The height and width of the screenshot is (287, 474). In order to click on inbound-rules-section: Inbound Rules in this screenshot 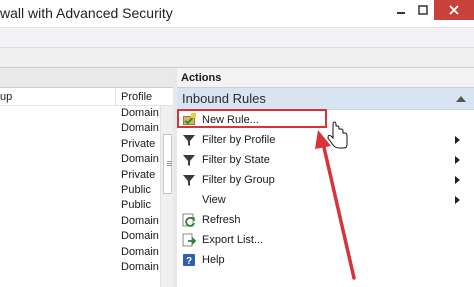, I will do `click(325, 99)`.